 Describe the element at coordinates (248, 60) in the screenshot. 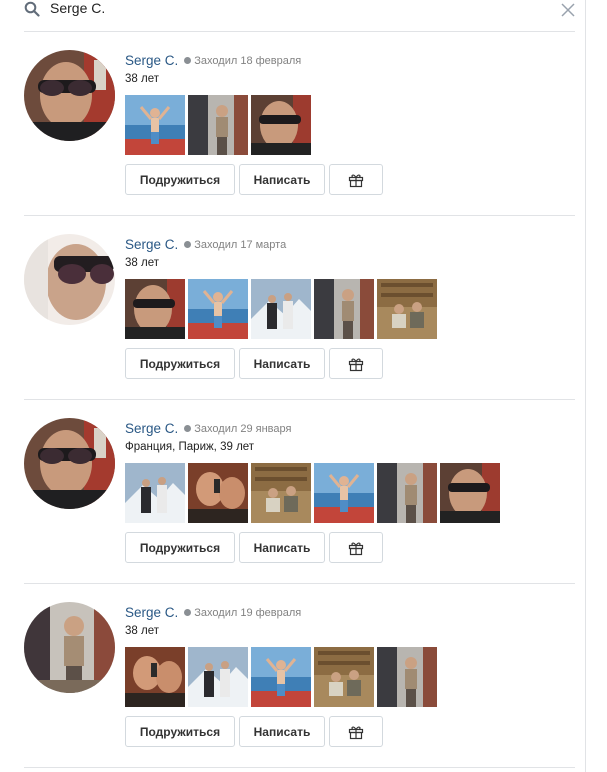

I see `last-seen-text: Заходил 18 февраля` at that location.